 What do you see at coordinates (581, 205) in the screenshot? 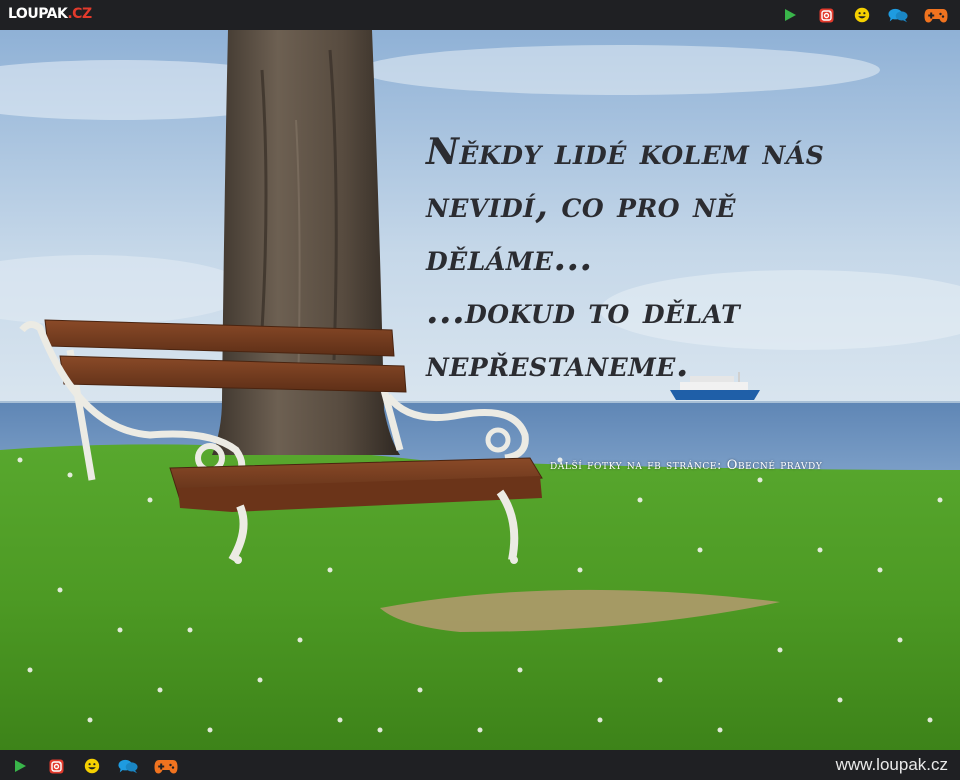
I see `quote-line: nevidí, co pro ně` at bounding box center [581, 205].